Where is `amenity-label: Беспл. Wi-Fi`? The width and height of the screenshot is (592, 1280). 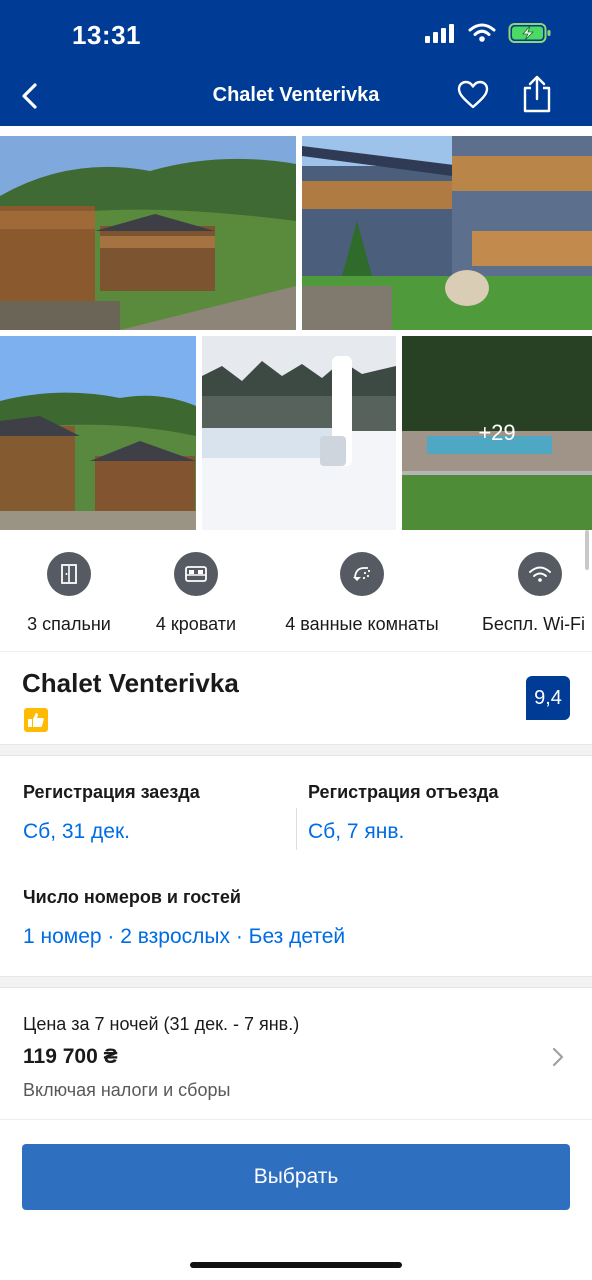
amenity-label: Беспл. Wi-Fi is located at coordinates (534, 624).